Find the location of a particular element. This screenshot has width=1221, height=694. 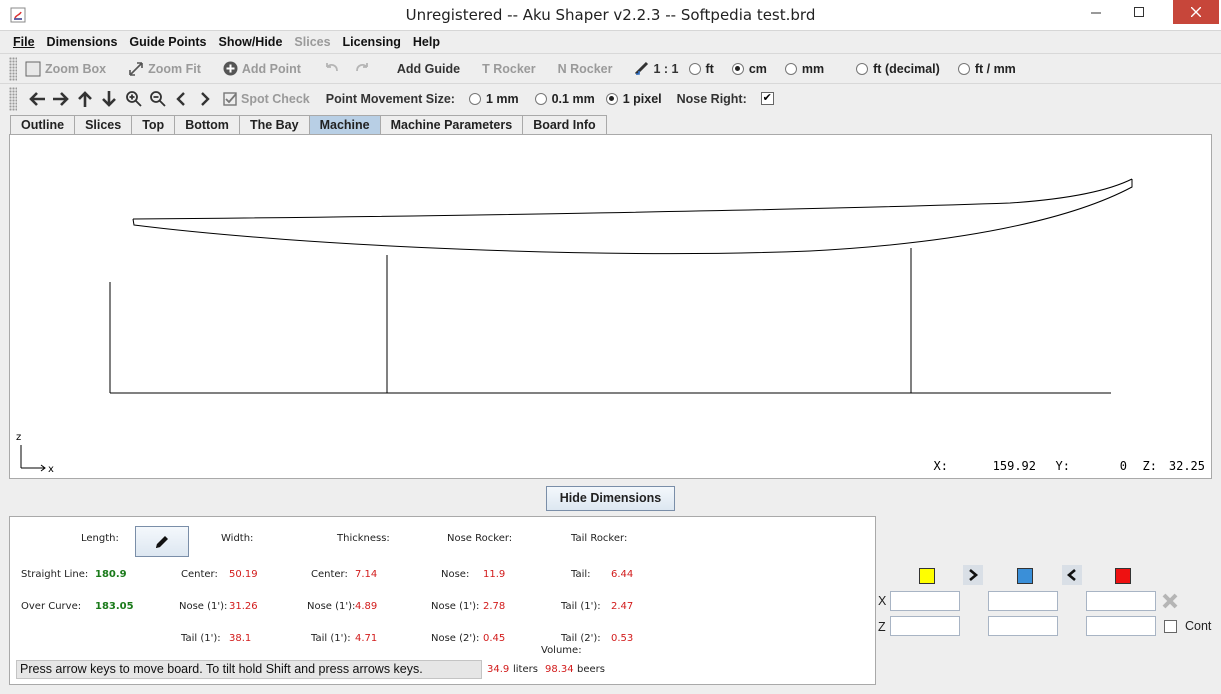

unit-ft-radio: ft is located at coordinates (701, 69).